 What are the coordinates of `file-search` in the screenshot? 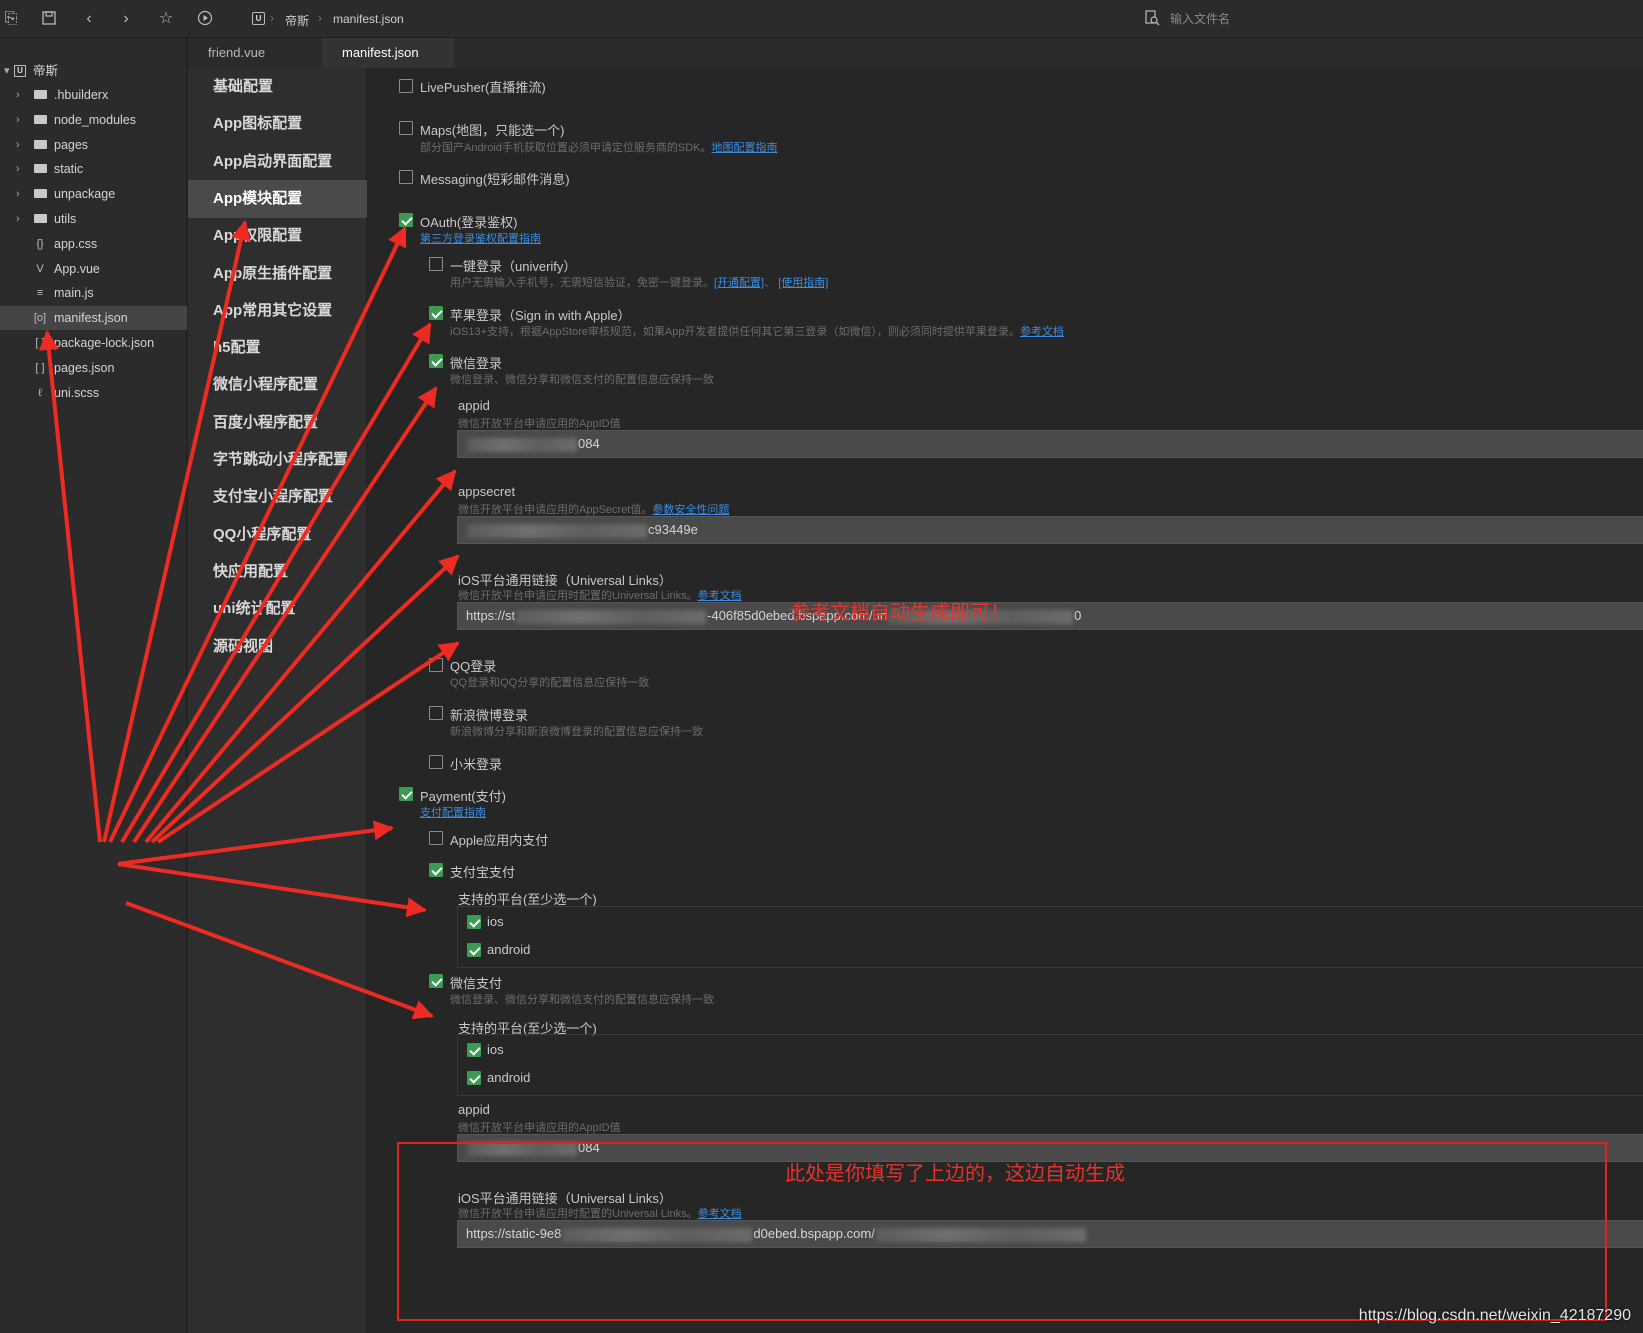 It's located at (1390, 19).